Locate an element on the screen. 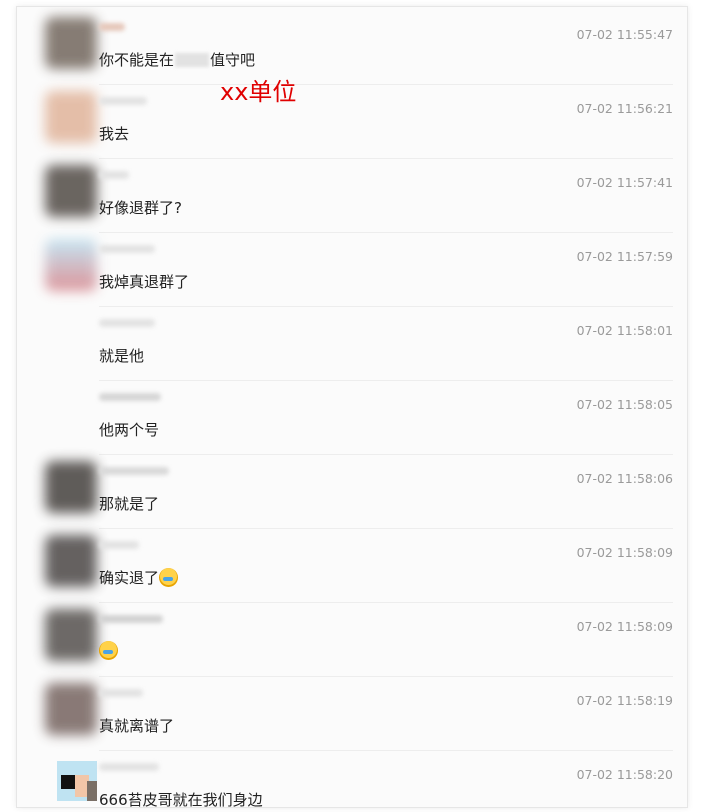  message-text: 666苔皮哥就在我们身边 is located at coordinates (181, 799).